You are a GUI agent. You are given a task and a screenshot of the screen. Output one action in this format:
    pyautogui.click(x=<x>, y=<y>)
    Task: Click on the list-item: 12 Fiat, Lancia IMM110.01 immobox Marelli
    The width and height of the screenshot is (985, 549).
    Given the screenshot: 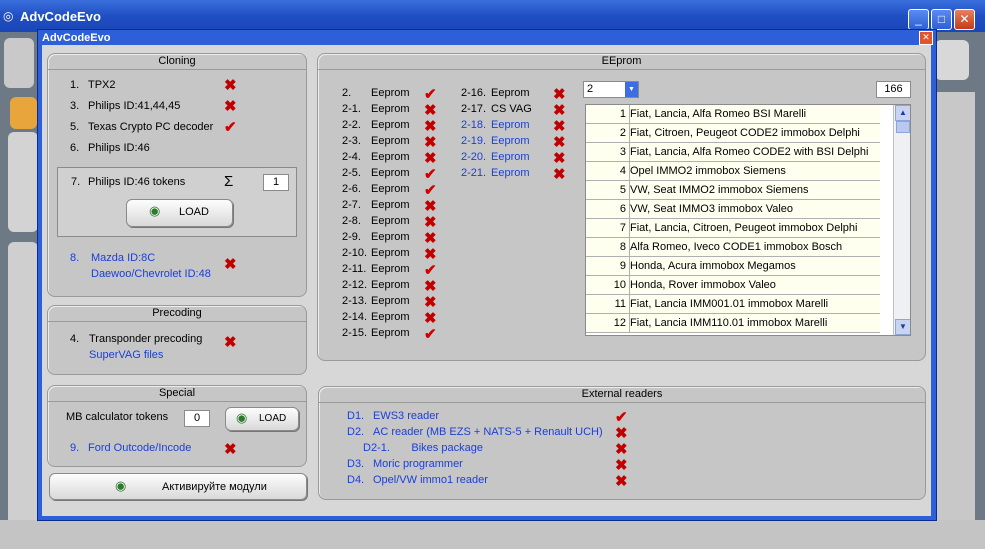 What is the action you would take?
    pyautogui.click(x=733, y=323)
    